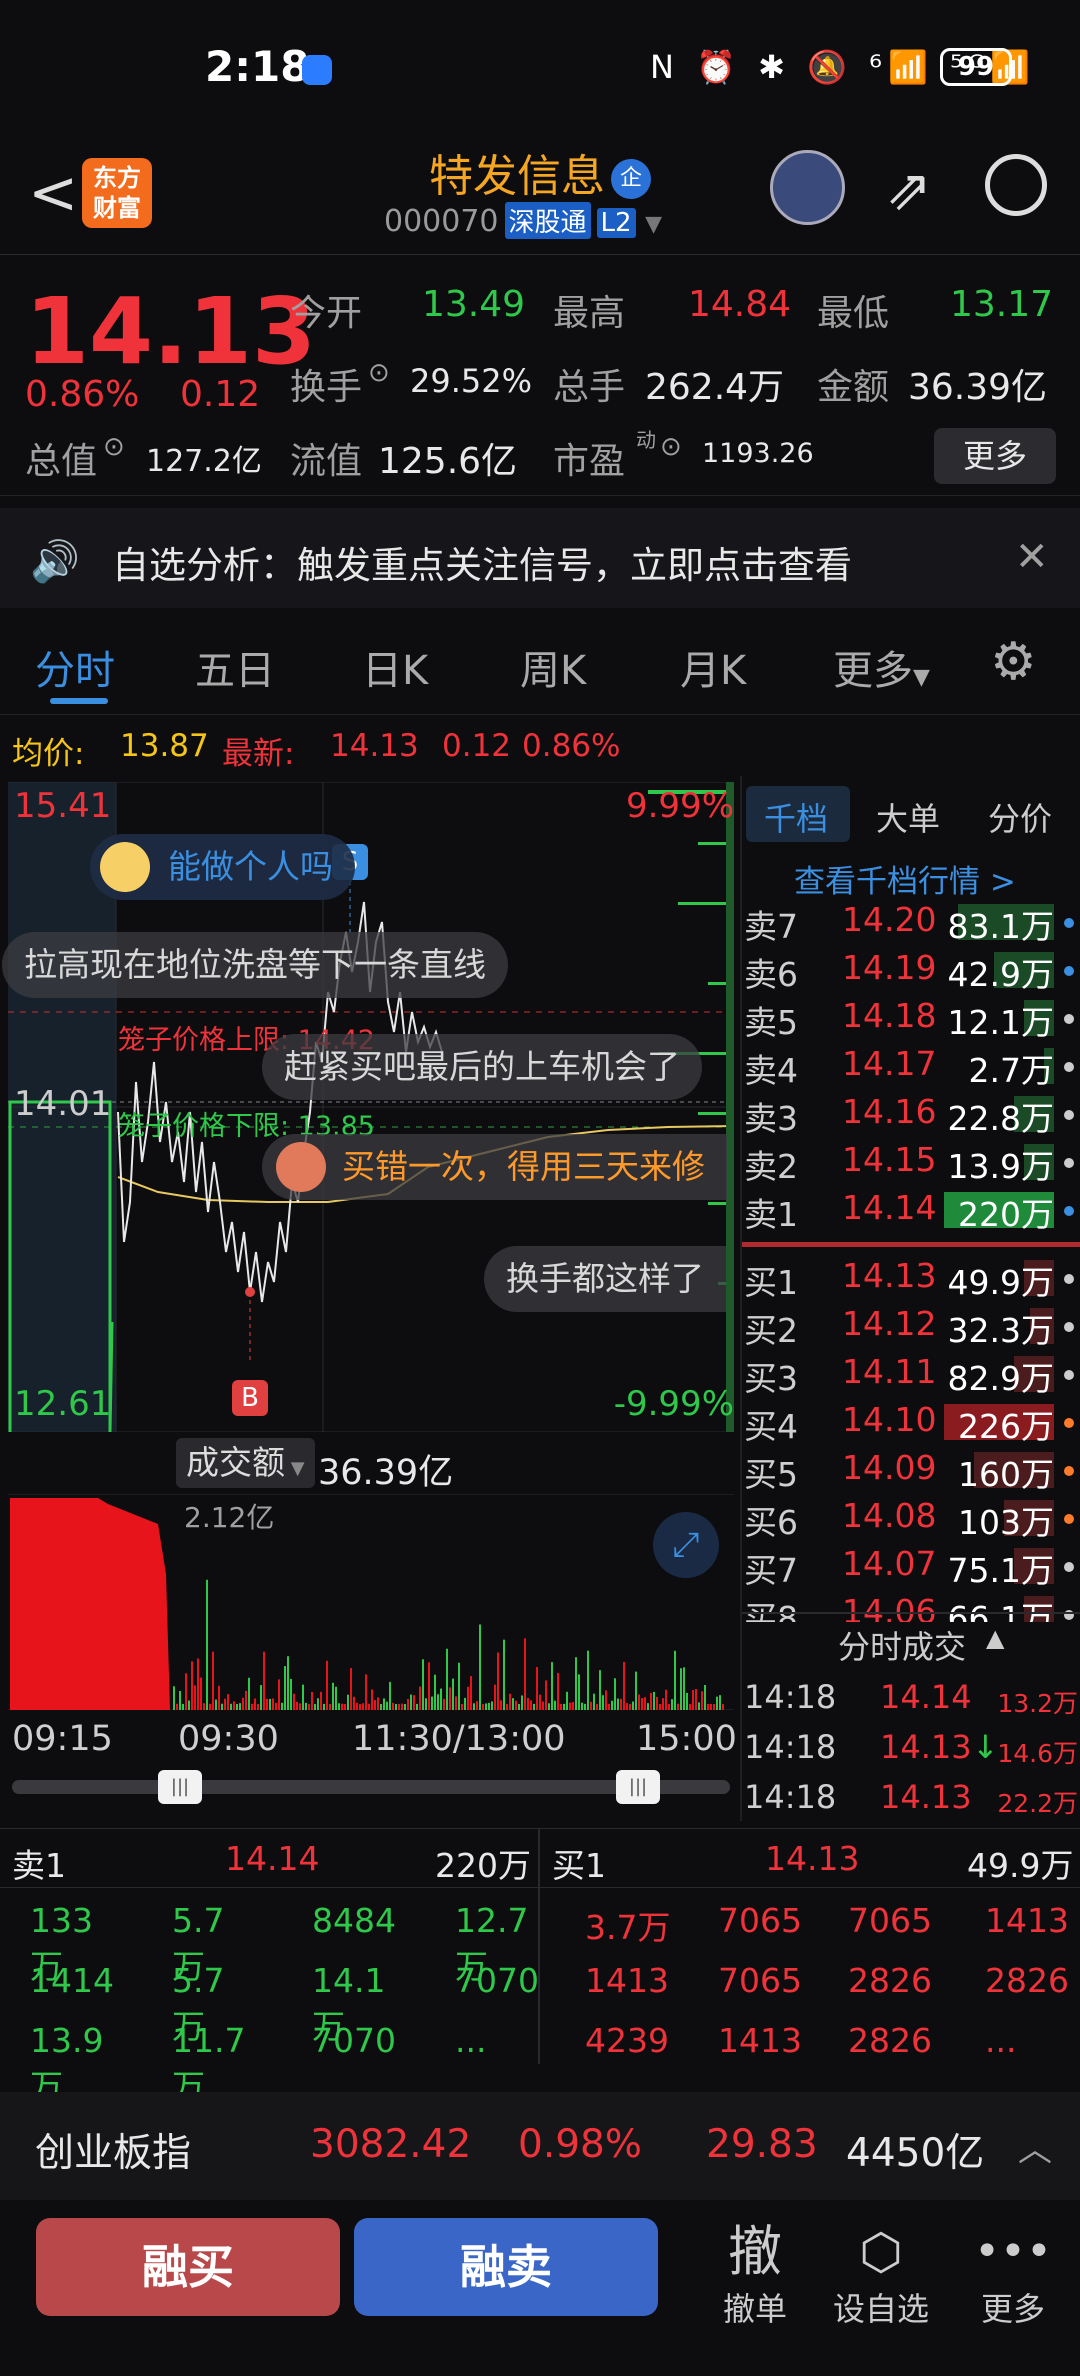 This screenshot has width=1080, height=2376. What do you see at coordinates (374, 746) in the screenshot?
I see `last-value: 14.13` at bounding box center [374, 746].